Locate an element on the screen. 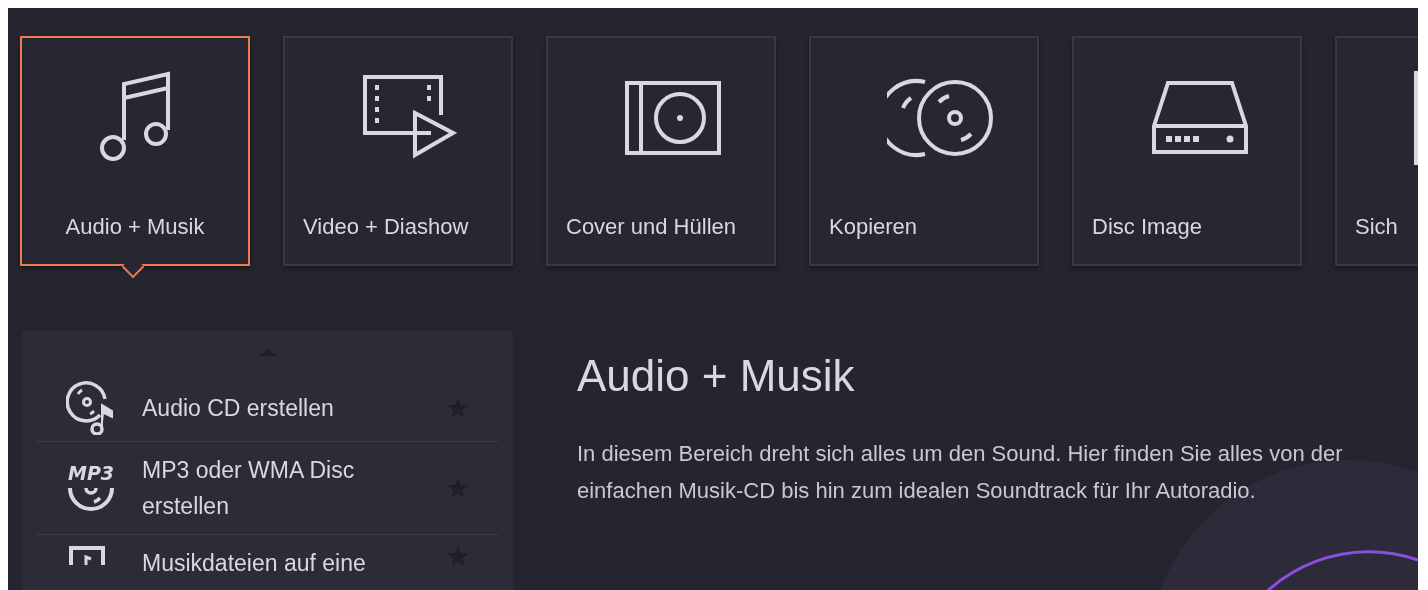  category-tile: Disc Image is located at coordinates (1187, 151).